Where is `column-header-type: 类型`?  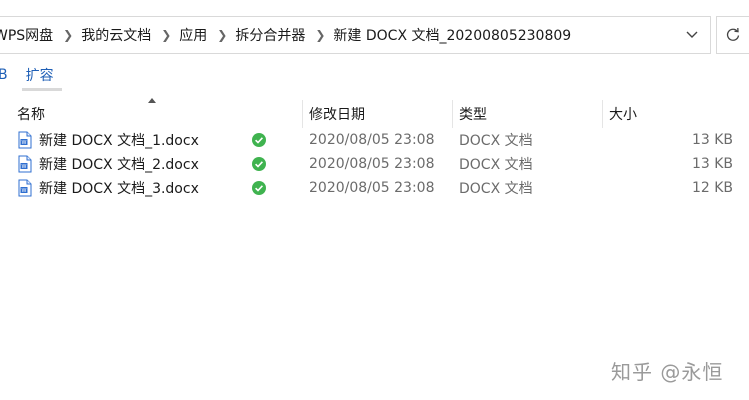
column-header-type: 类型 is located at coordinates (527, 114).